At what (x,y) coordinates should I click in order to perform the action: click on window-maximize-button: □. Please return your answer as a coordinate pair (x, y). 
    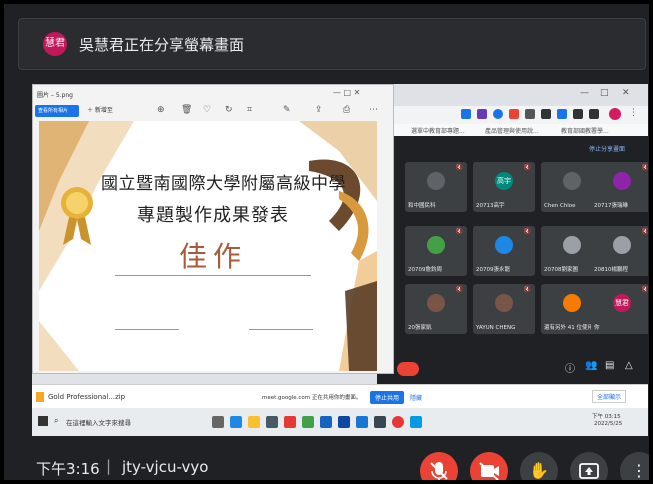
    Looking at the image, I should click on (604, 93).